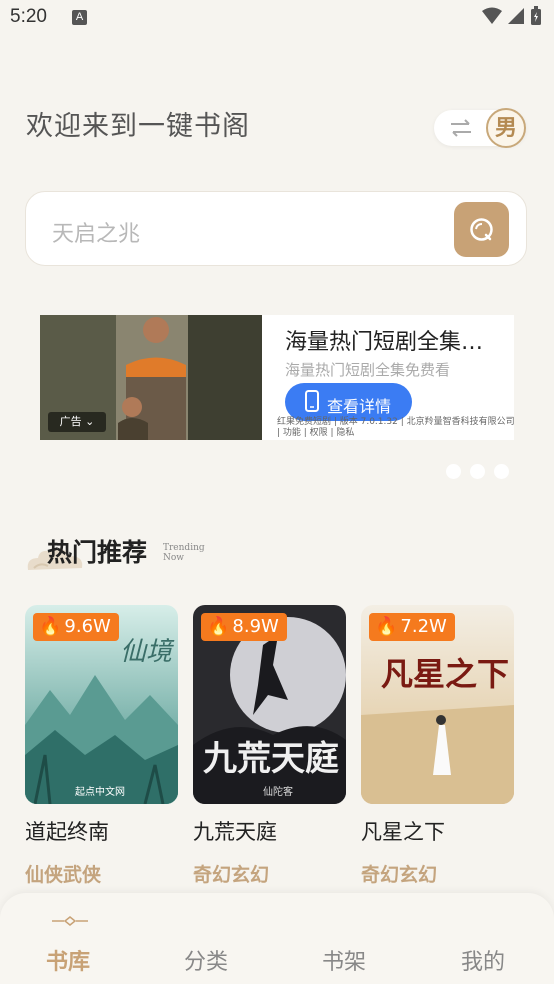 The height and width of the screenshot is (984, 554). What do you see at coordinates (445, 674) in the screenshot?
I see `svg-text: 凡星之下` at bounding box center [445, 674].